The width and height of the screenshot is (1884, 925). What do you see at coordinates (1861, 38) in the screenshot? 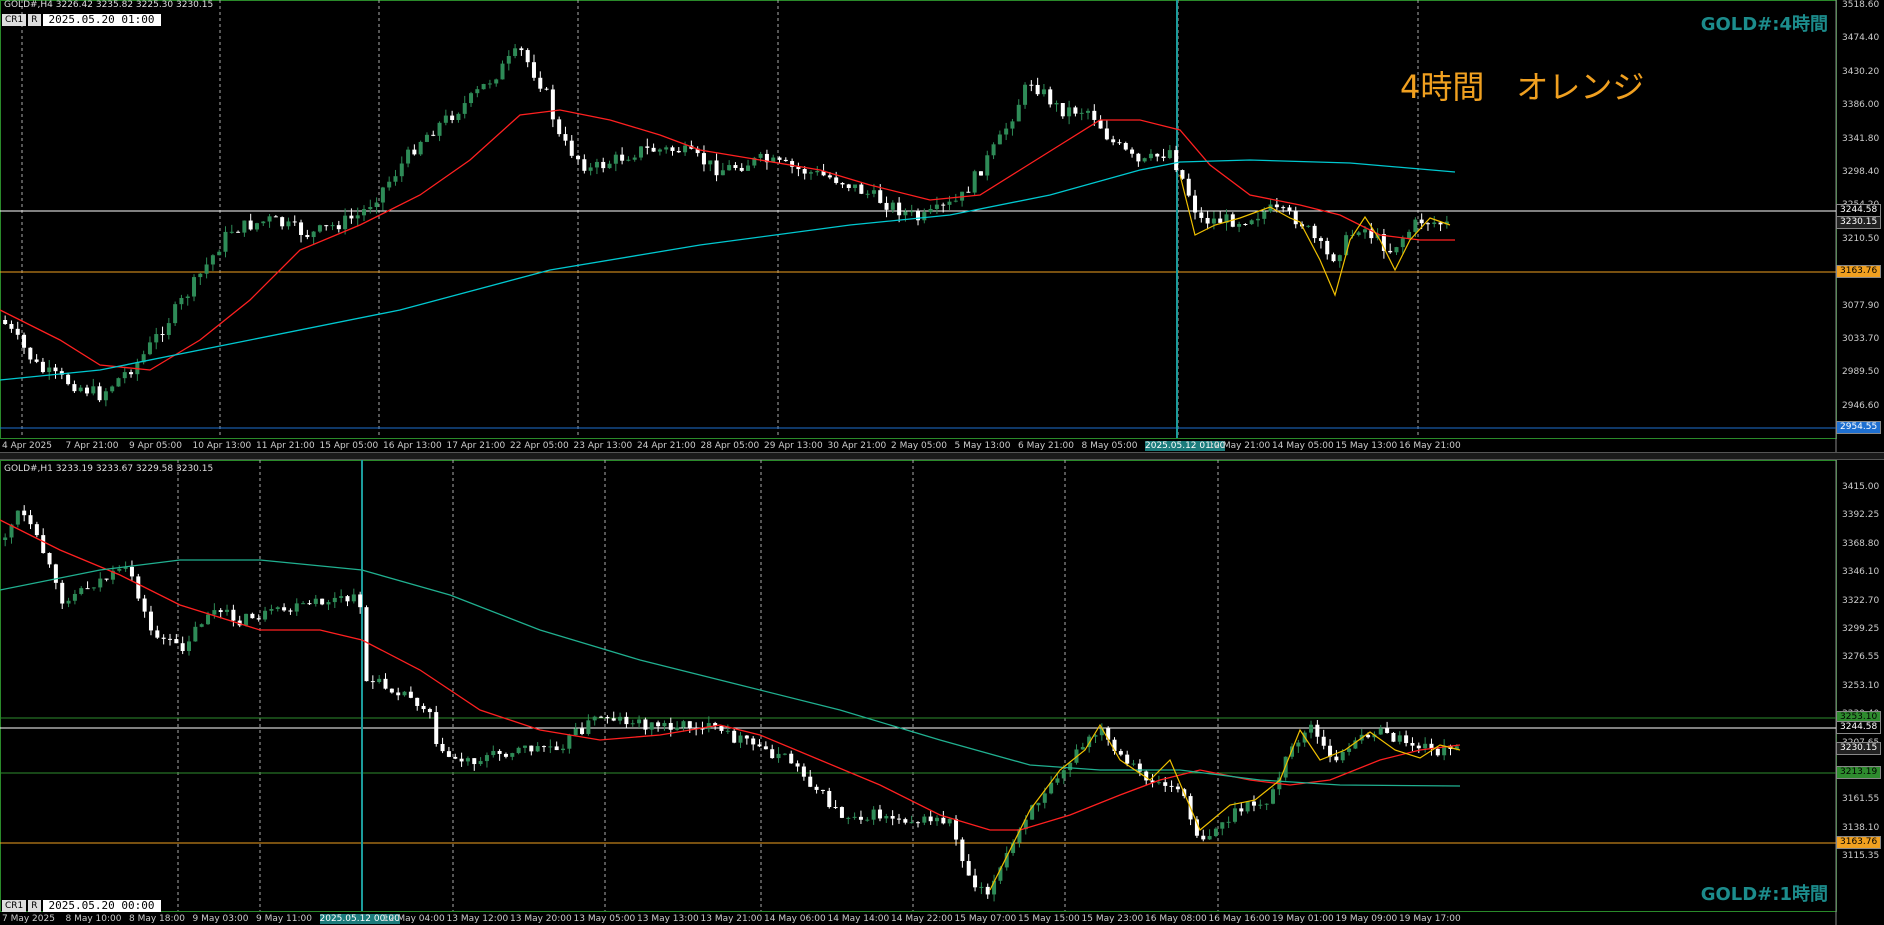
I see `price-axis-label: 3474.40` at bounding box center [1861, 38].